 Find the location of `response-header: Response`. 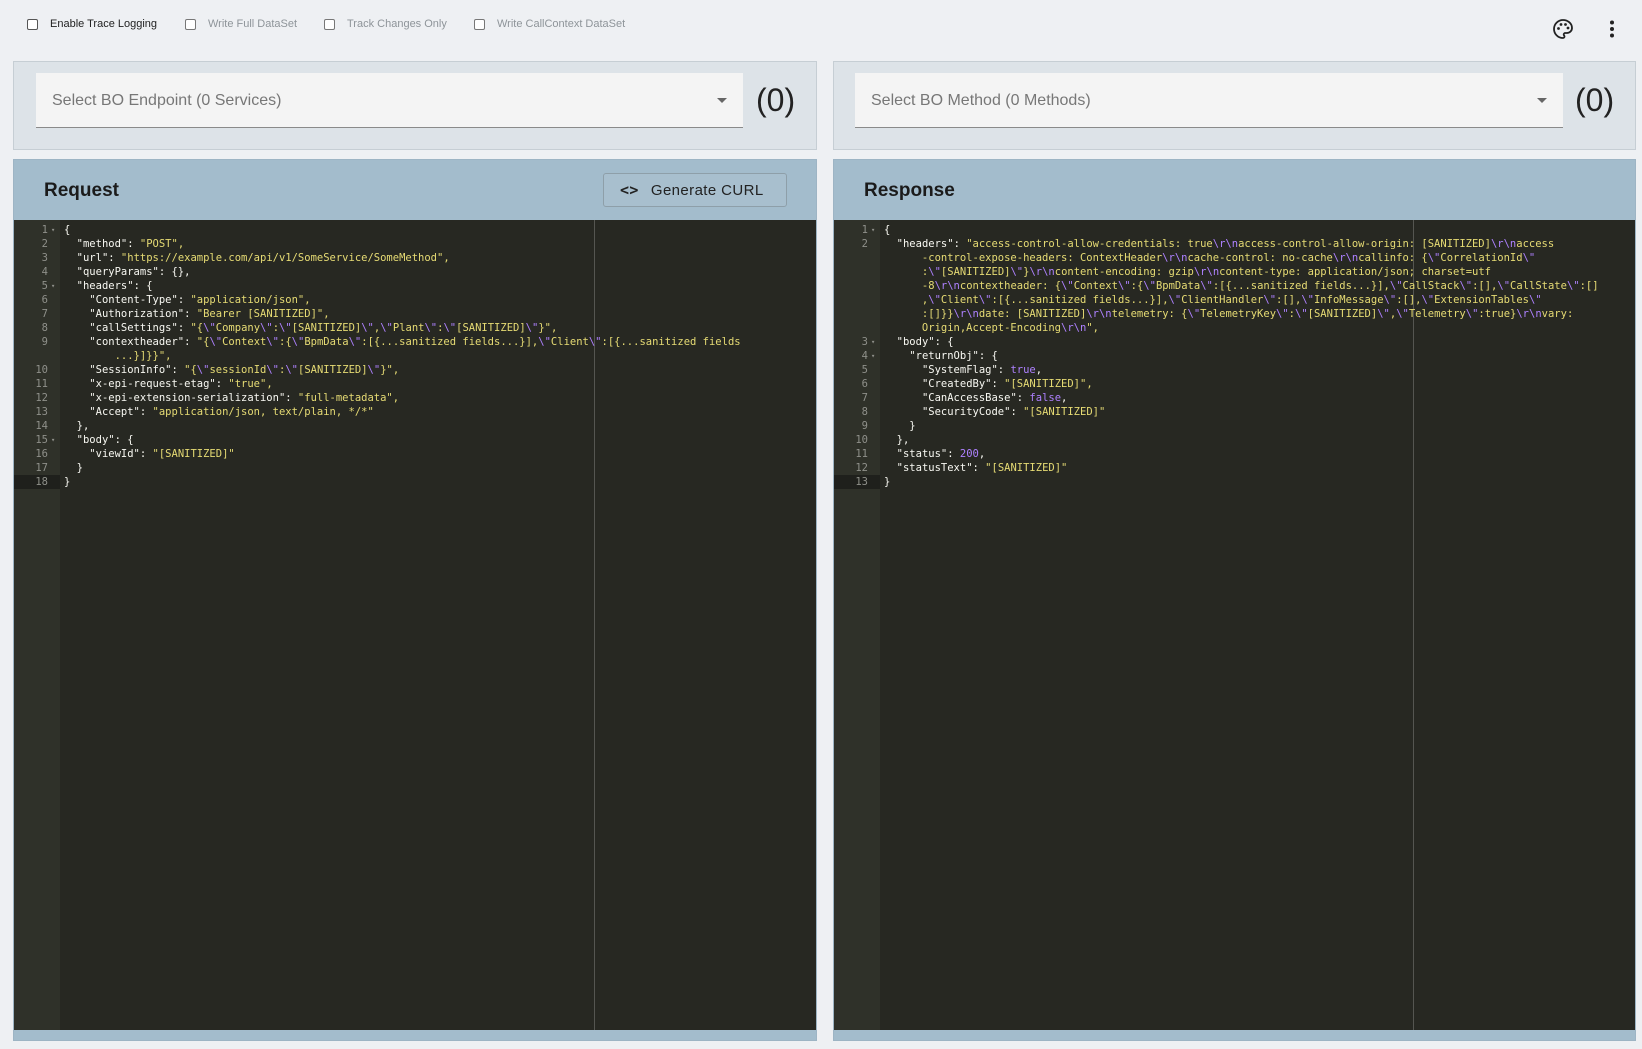

response-header: Response is located at coordinates (1234, 190).